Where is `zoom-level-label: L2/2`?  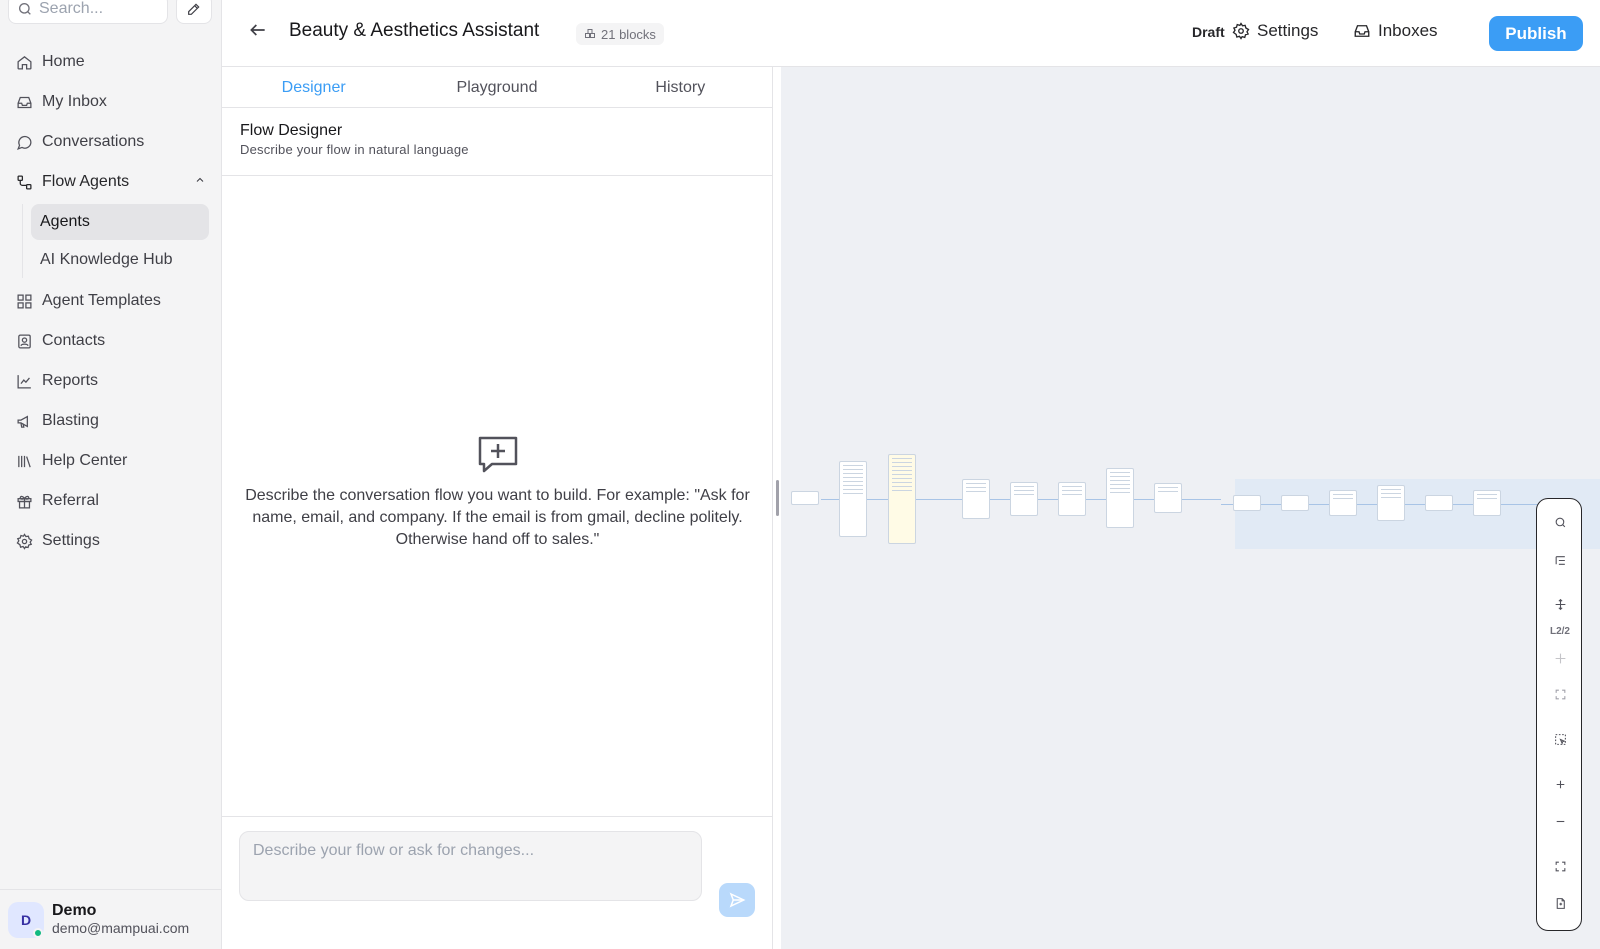
zoom-level-label: L2/2 is located at coordinates (1559, 631).